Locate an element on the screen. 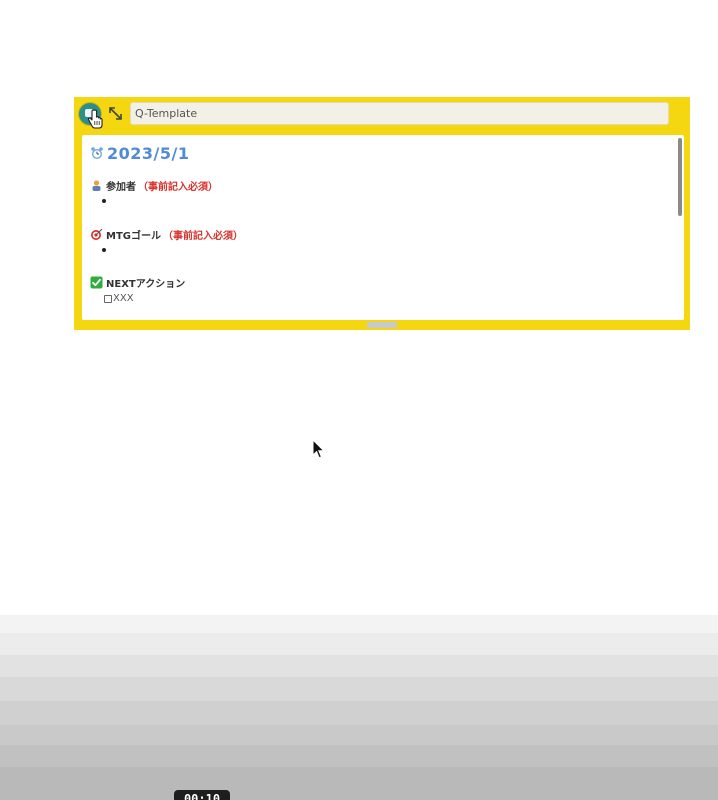  note-scrollbar is located at coordinates (680, 177).